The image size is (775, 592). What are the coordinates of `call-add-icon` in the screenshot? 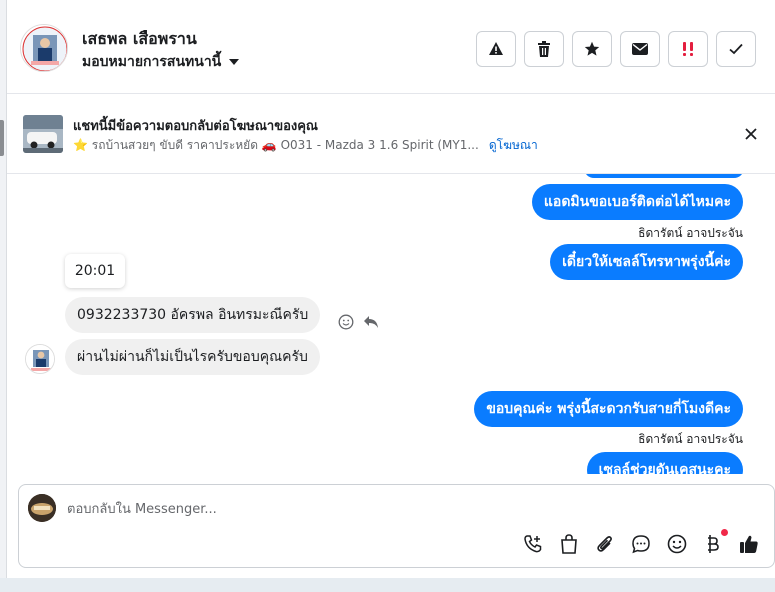 It's located at (533, 544).